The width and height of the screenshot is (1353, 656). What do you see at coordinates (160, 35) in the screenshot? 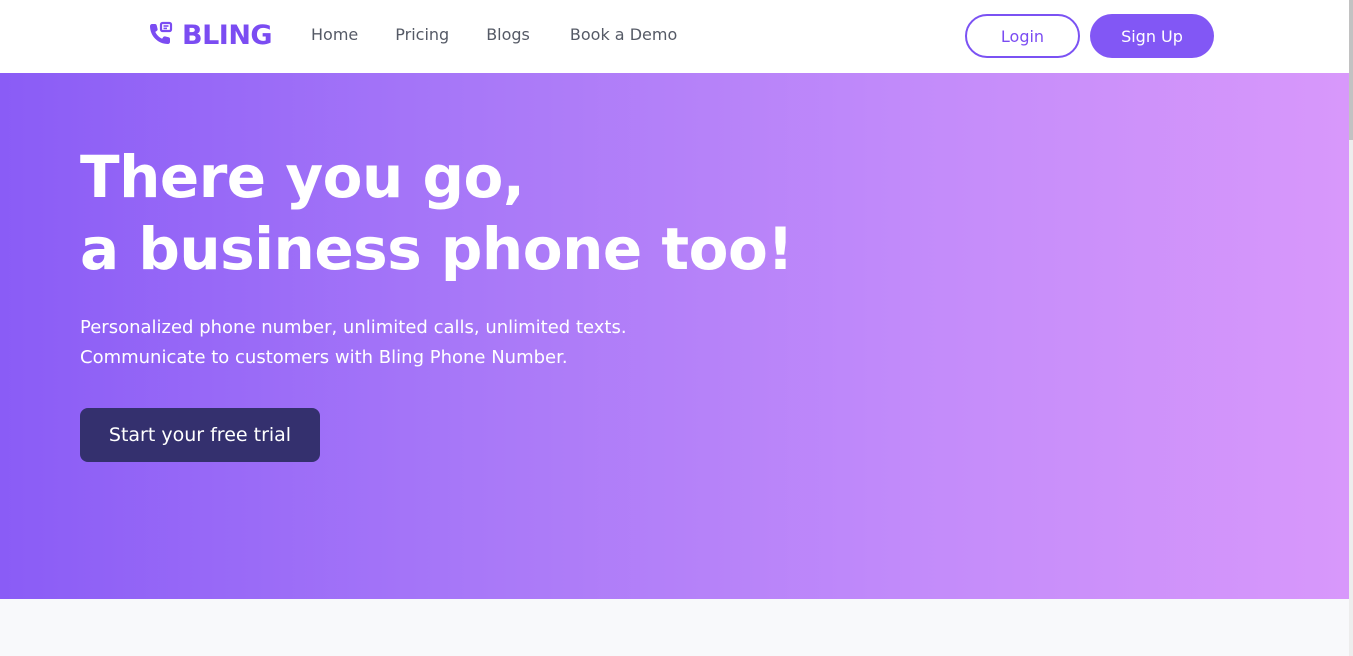
I see `phone-call-icon` at bounding box center [160, 35].